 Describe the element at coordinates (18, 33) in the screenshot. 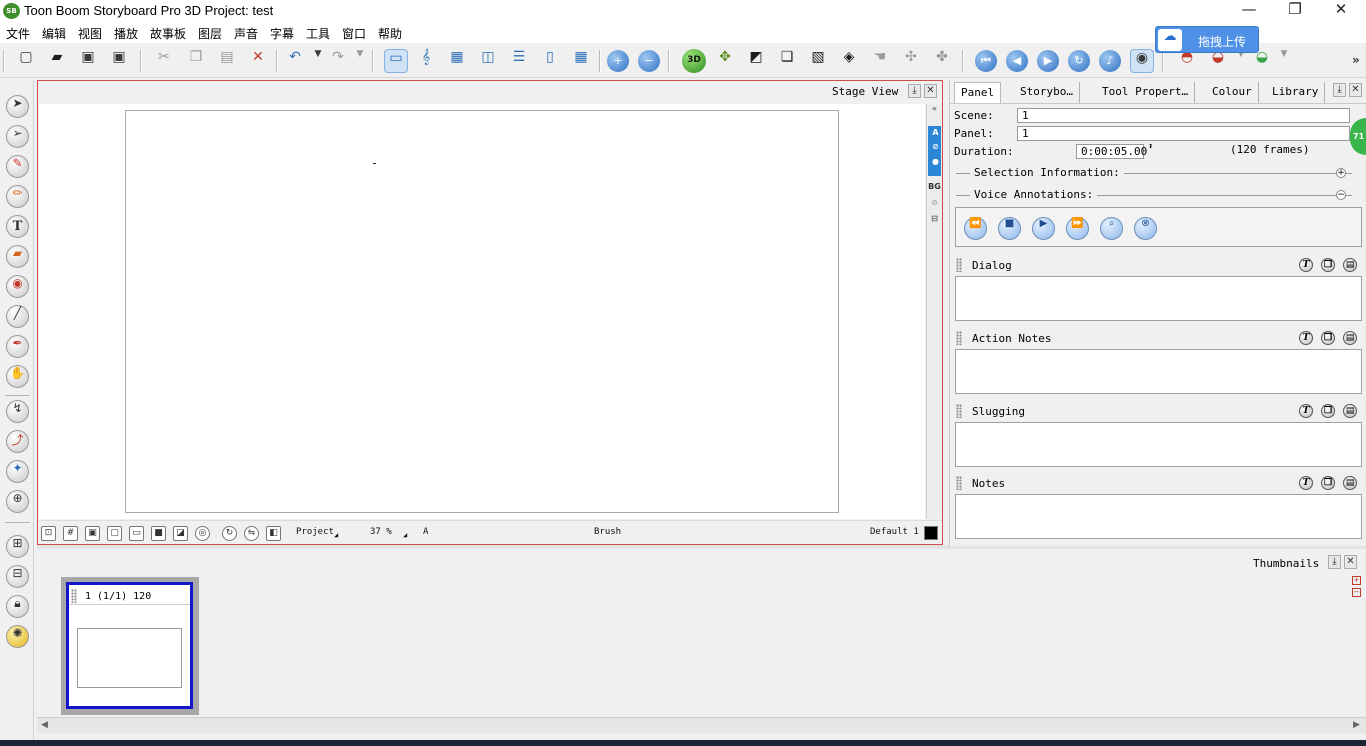

I see `menu-file: 文件` at that location.